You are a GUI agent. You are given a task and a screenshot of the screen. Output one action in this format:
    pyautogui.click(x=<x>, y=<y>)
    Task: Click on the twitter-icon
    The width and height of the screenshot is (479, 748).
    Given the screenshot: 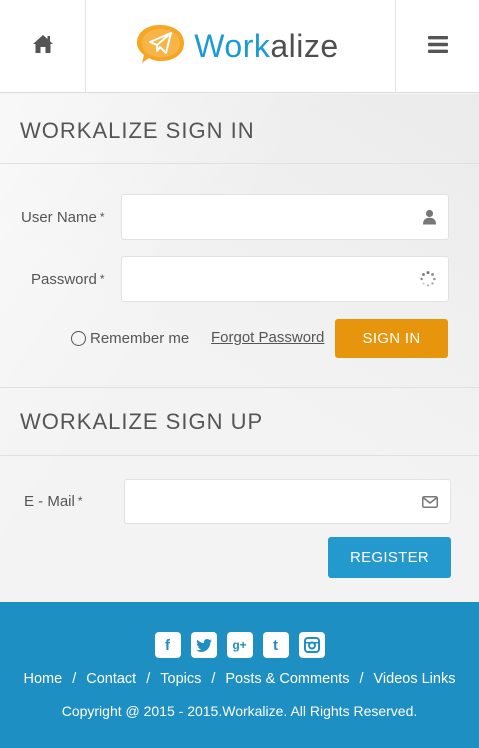 What is the action you would take?
    pyautogui.click(x=203, y=645)
    